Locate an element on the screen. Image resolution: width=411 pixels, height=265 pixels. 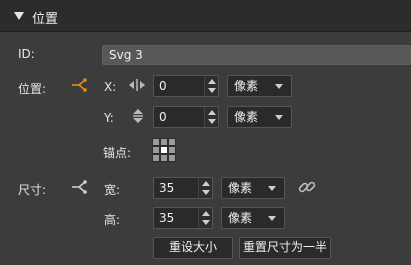
height-unit-value: 像素 is located at coordinates (240, 218).